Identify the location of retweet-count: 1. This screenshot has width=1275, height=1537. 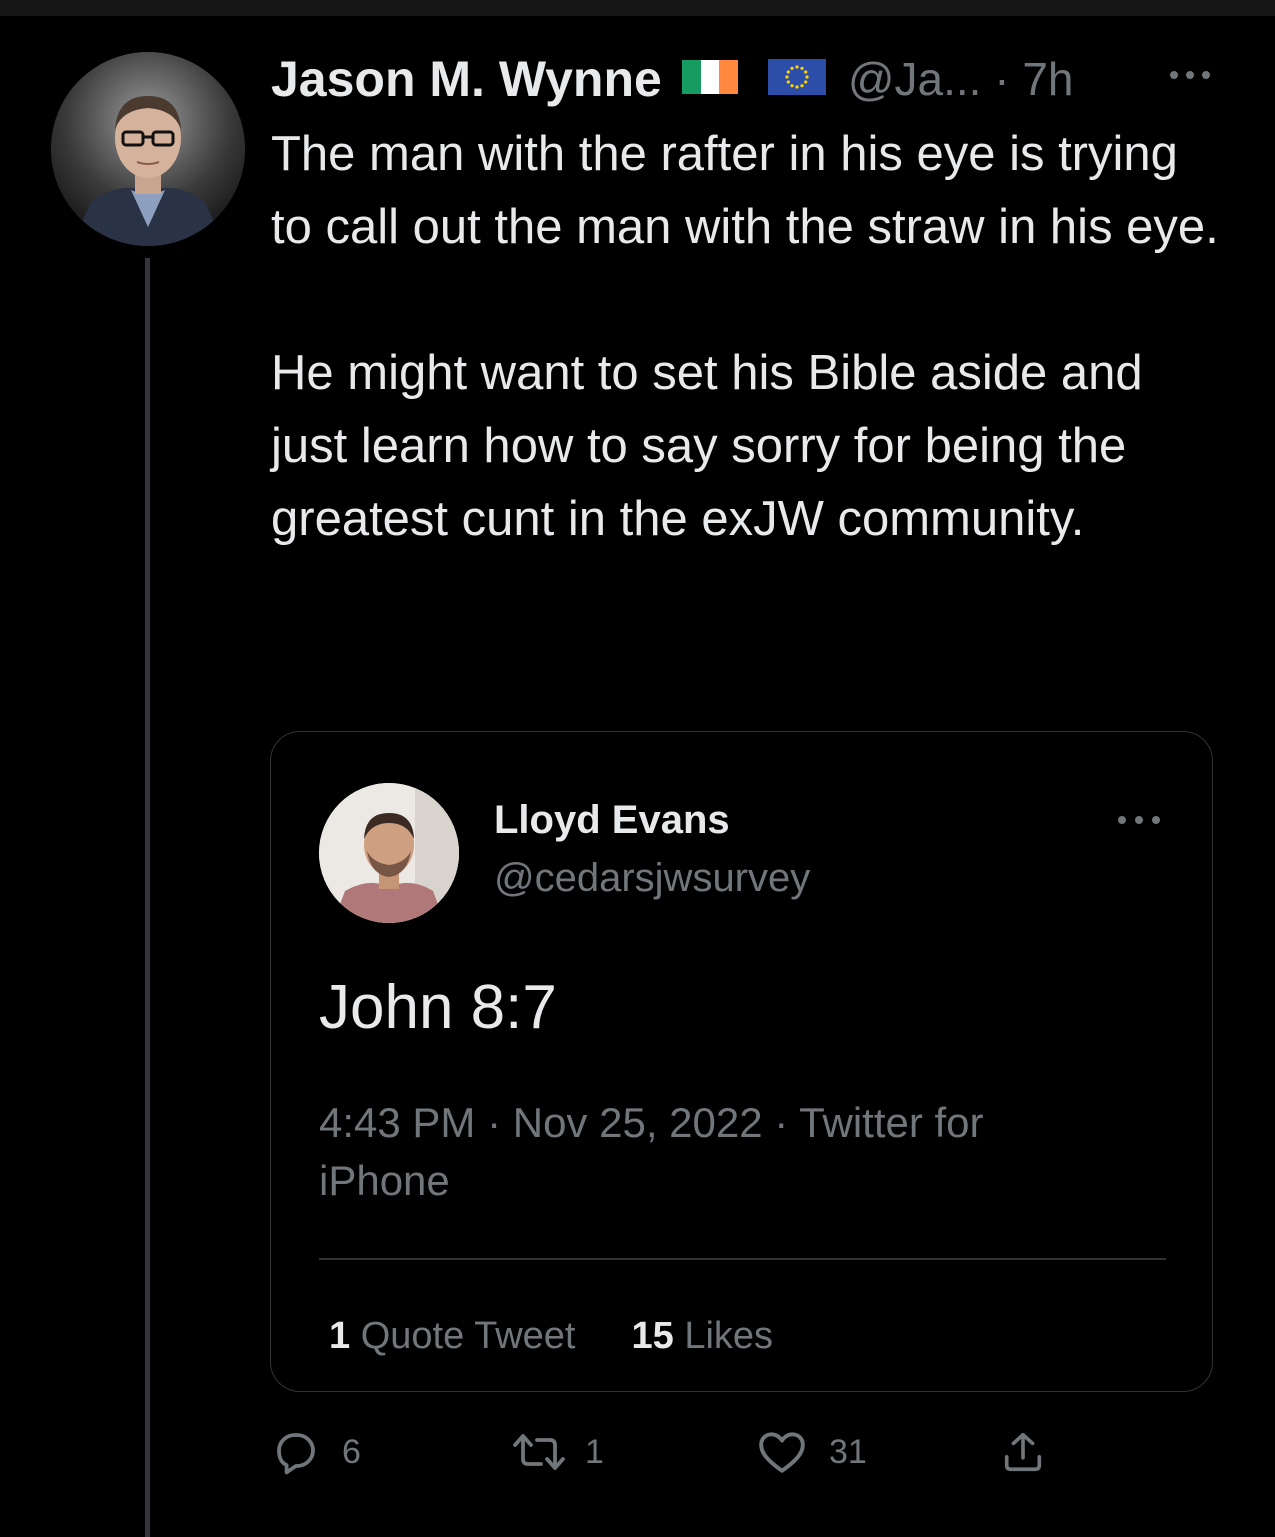
(594, 1451).